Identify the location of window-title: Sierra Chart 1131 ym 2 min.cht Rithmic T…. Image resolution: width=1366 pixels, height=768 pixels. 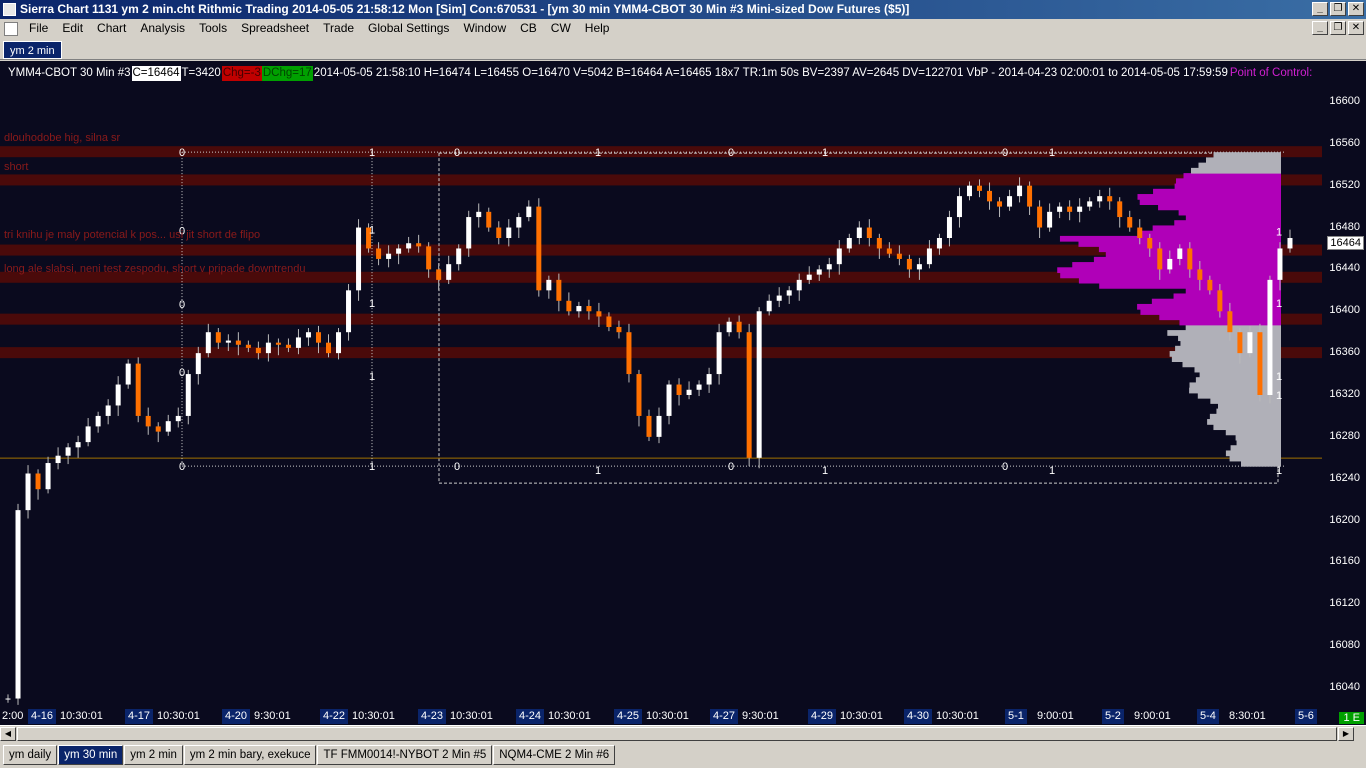
(465, 9).